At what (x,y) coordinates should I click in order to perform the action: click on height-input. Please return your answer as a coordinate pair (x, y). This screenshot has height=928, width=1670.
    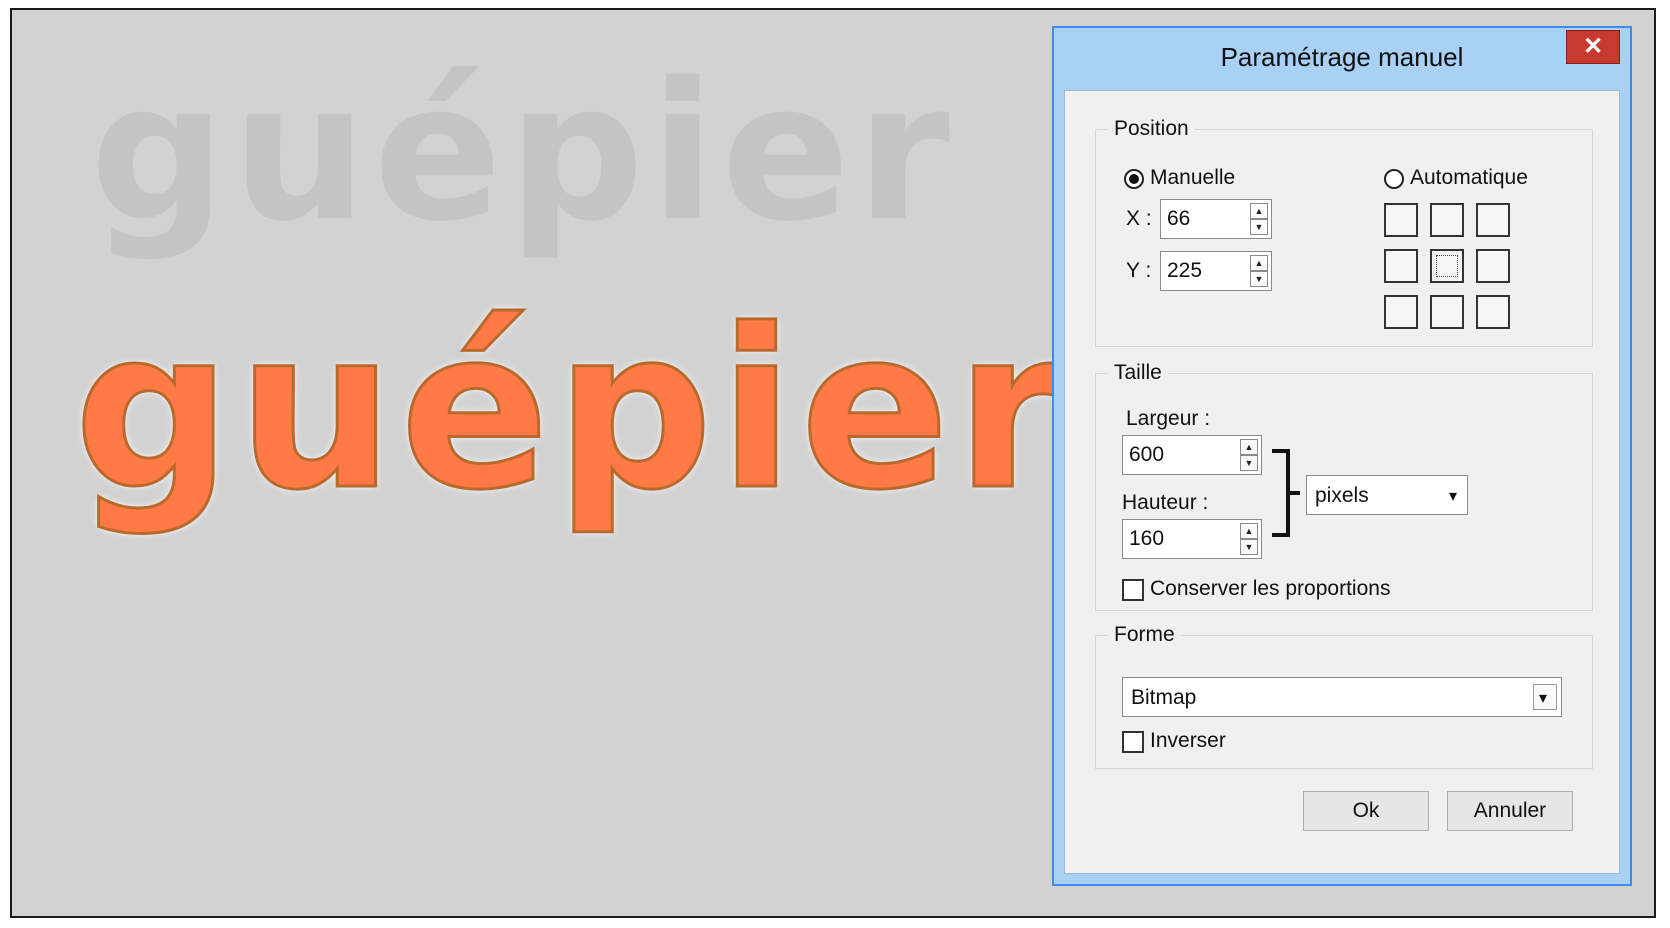
    Looking at the image, I should click on (1180, 539).